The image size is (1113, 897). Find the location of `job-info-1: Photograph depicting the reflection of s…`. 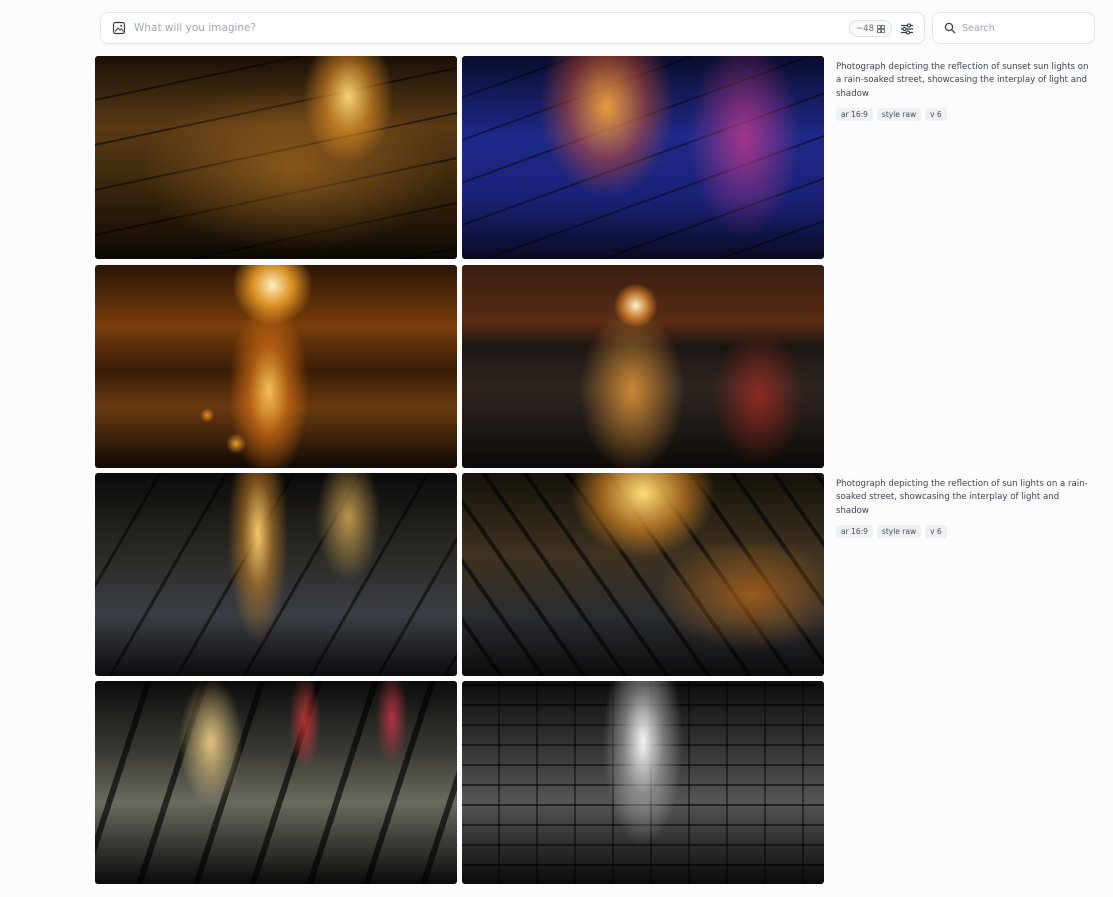

job-info-1: Photograph depicting the reflection of s… is located at coordinates (963, 91).